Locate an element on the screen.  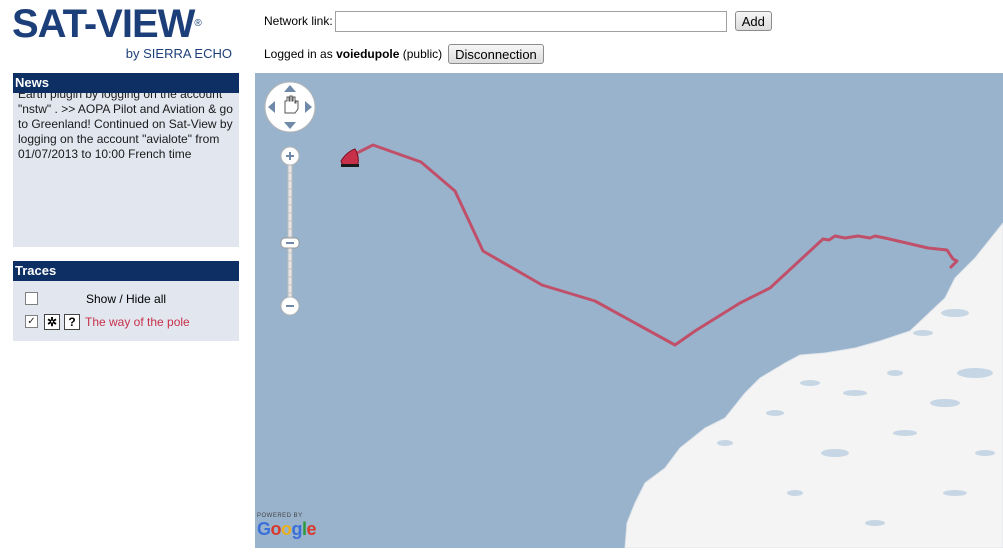
logo-title: SAT-VIEW® is located at coordinates (107, 24).